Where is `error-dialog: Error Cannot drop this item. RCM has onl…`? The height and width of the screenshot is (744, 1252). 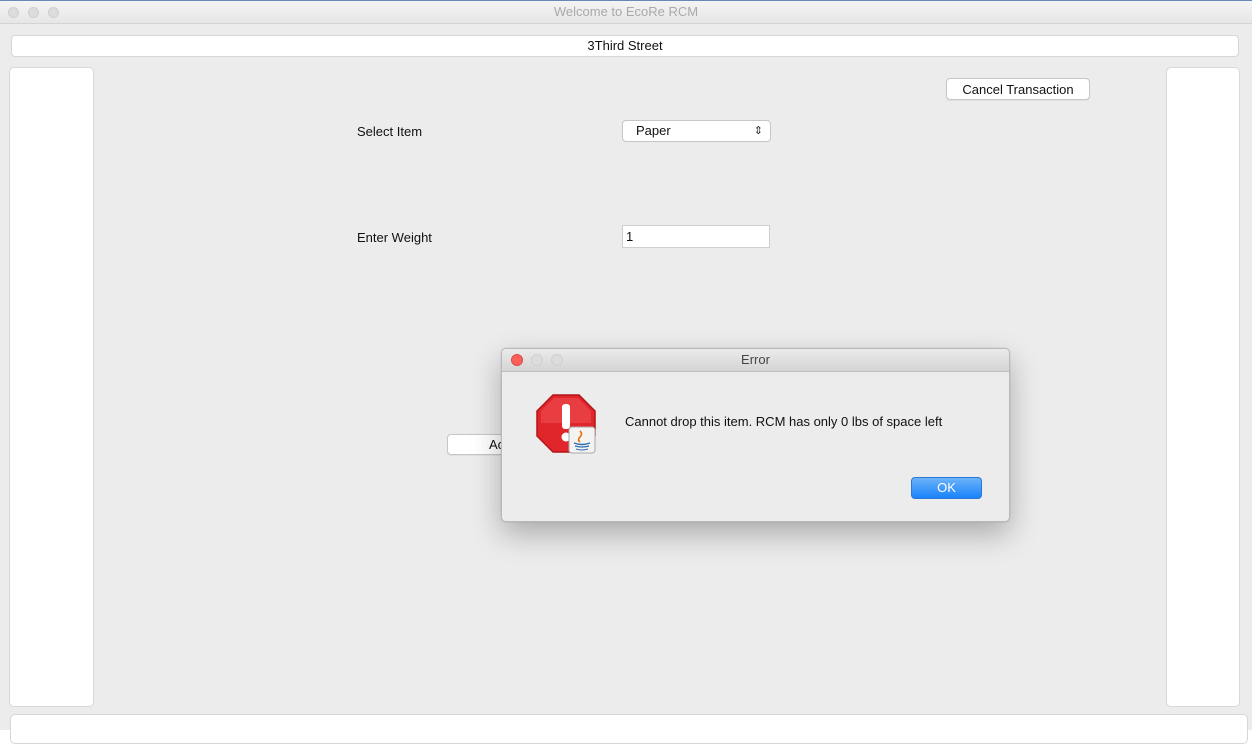
error-dialog: Error Cannot drop this item. RCM has onl… is located at coordinates (755, 435).